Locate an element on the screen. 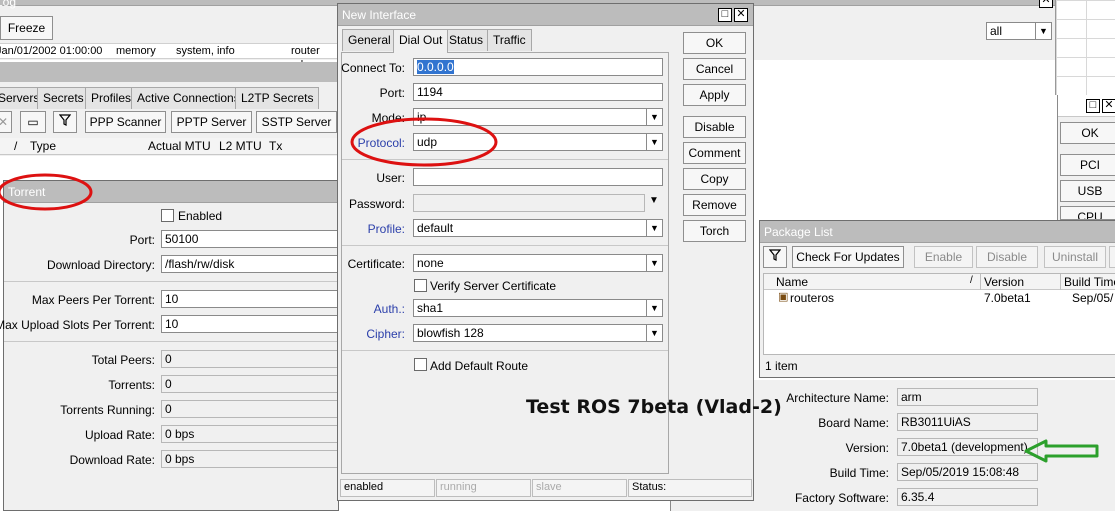 This screenshot has width=1115, height=511. log-entry-buffer: memory is located at coordinates (136, 51).